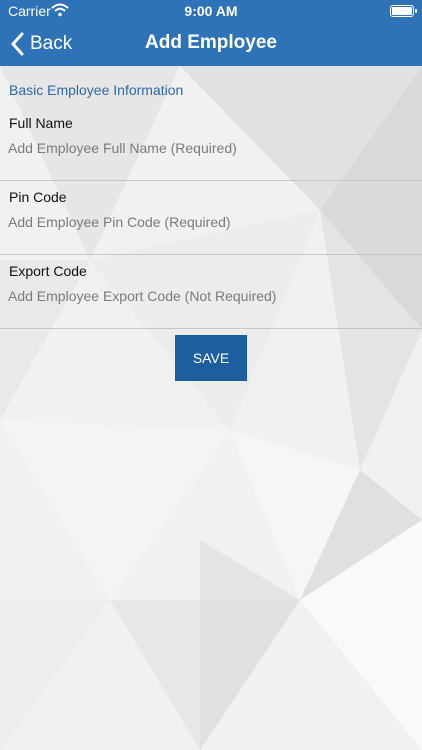  Describe the element at coordinates (211, 358) in the screenshot. I see `save-button: SAVE` at that location.